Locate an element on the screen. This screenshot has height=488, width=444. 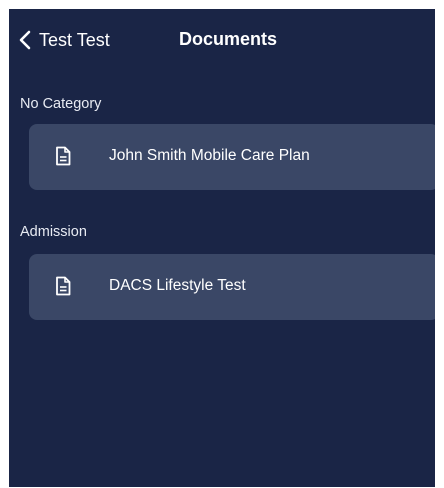
document-item: DACS Lifestyle Test is located at coordinates (232, 287).